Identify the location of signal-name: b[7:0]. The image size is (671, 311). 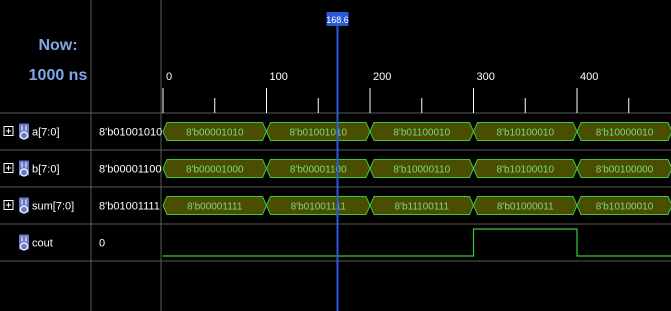
(46, 170).